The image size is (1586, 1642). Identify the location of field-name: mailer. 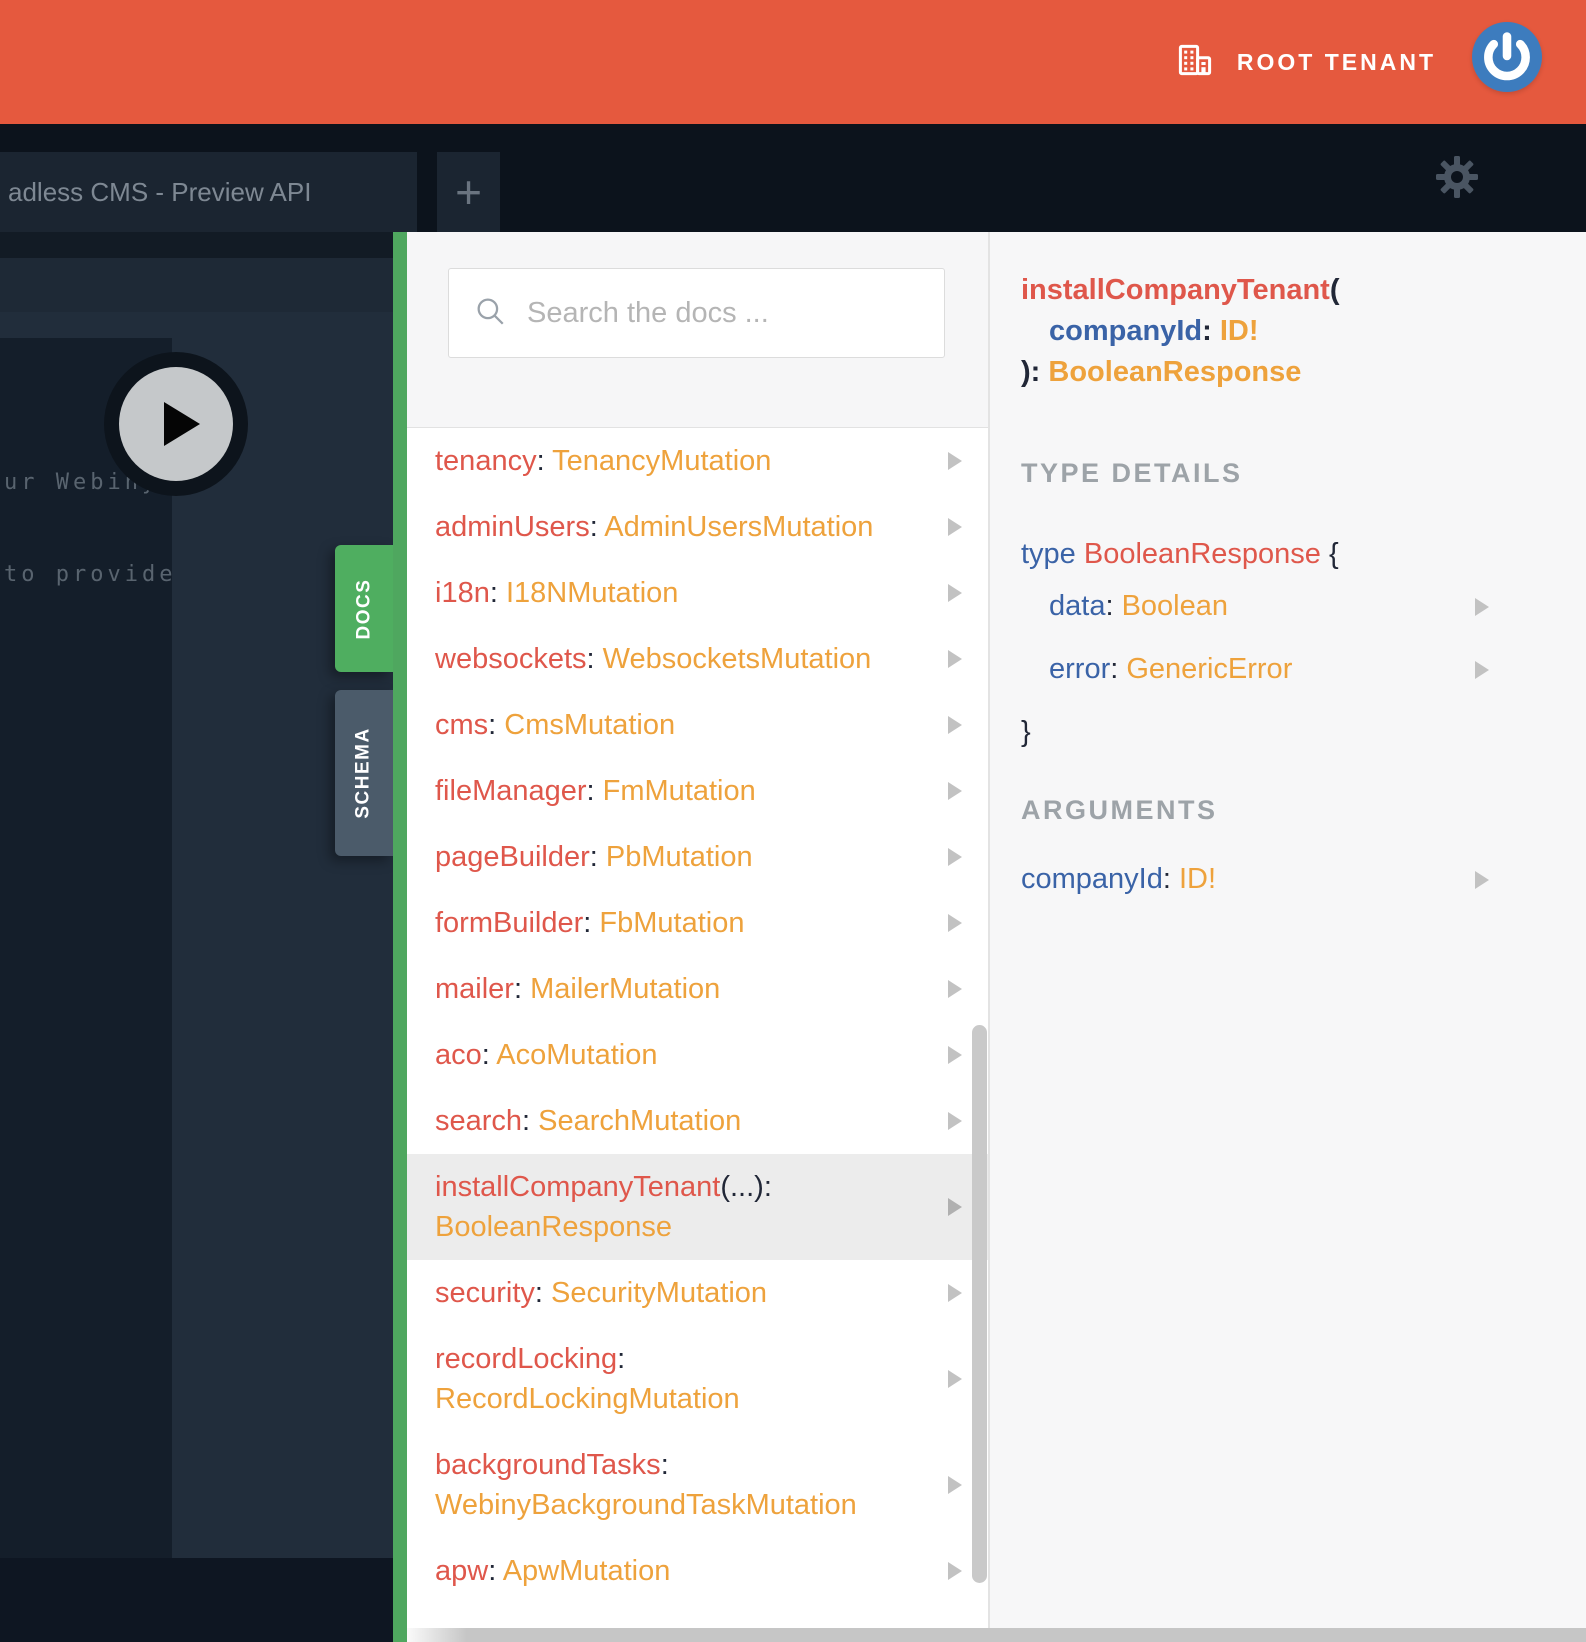
(474, 989).